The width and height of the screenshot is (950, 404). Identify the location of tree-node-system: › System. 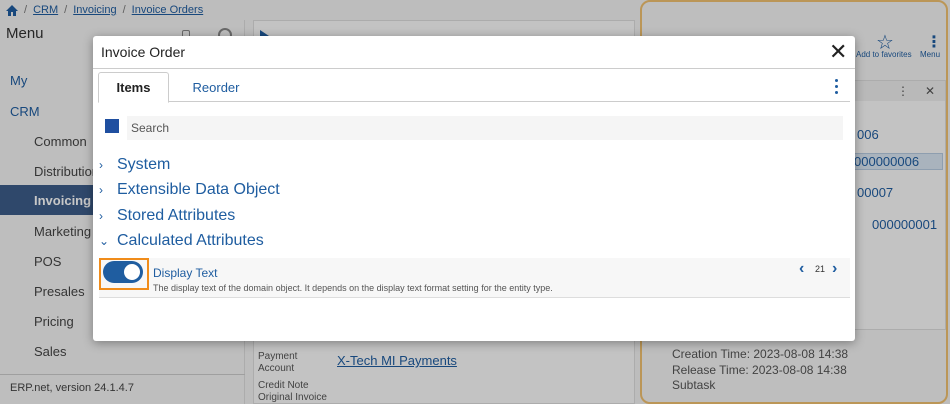
(134, 165).